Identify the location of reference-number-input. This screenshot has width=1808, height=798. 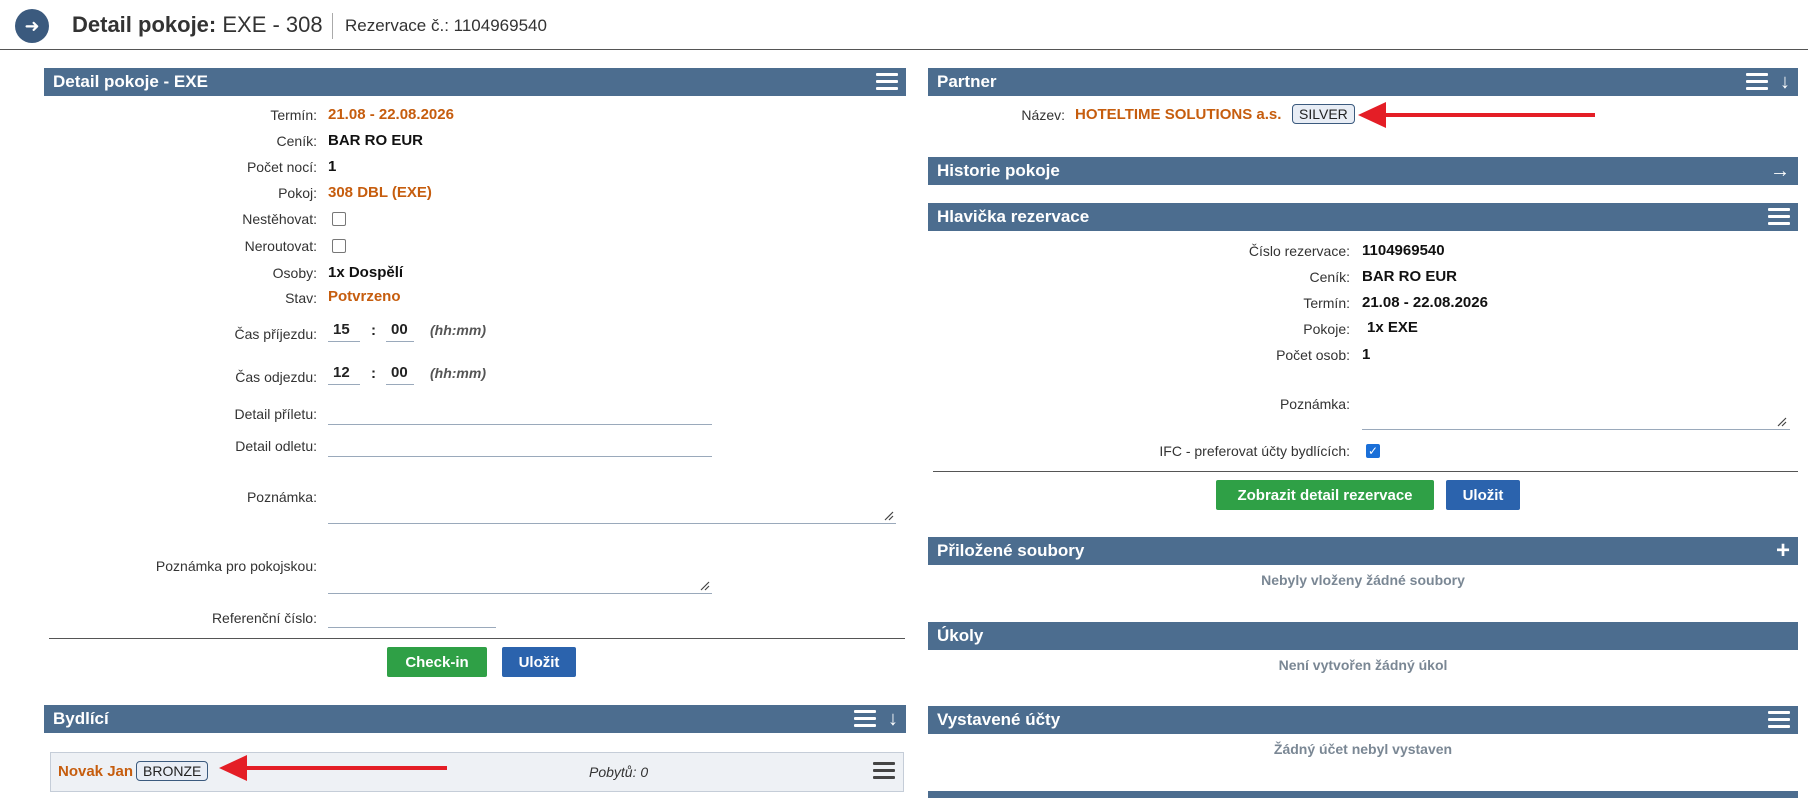
(412, 616).